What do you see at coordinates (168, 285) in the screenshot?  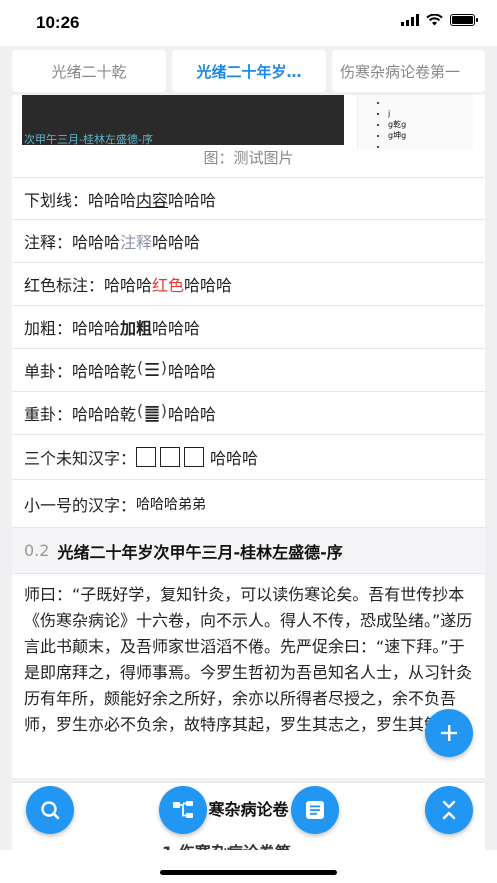 I see `red-marked-text: 红色` at bounding box center [168, 285].